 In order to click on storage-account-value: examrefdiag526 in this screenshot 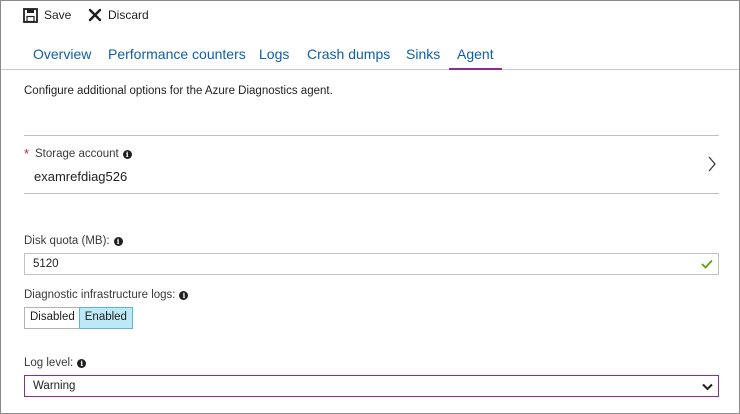, I will do `click(81, 176)`.